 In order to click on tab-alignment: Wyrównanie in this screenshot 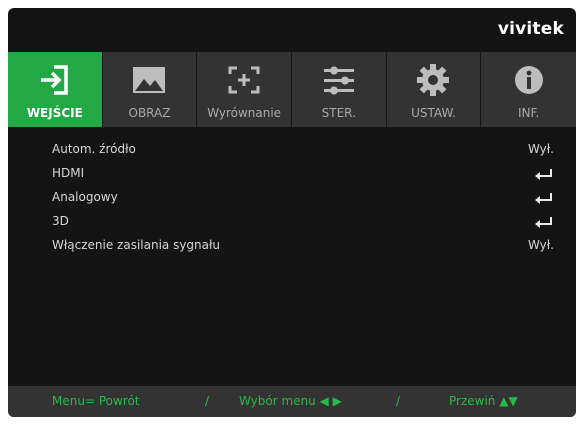, I will do `click(244, 89)`.